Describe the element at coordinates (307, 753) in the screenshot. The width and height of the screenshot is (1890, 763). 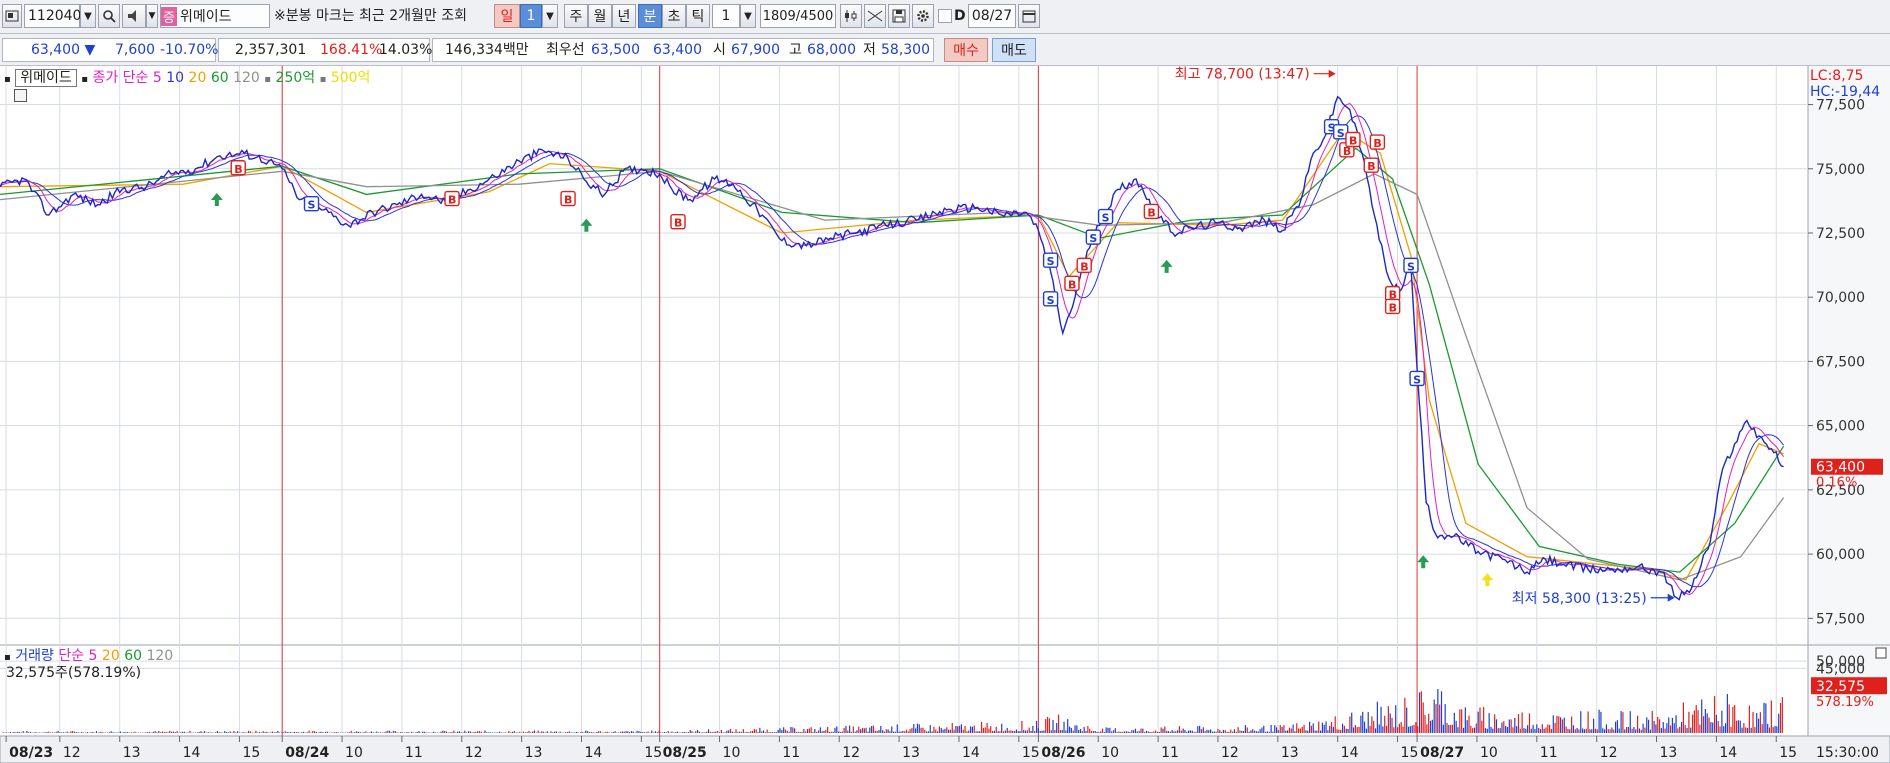
I see `x-tick-label: 08/24` at that location.